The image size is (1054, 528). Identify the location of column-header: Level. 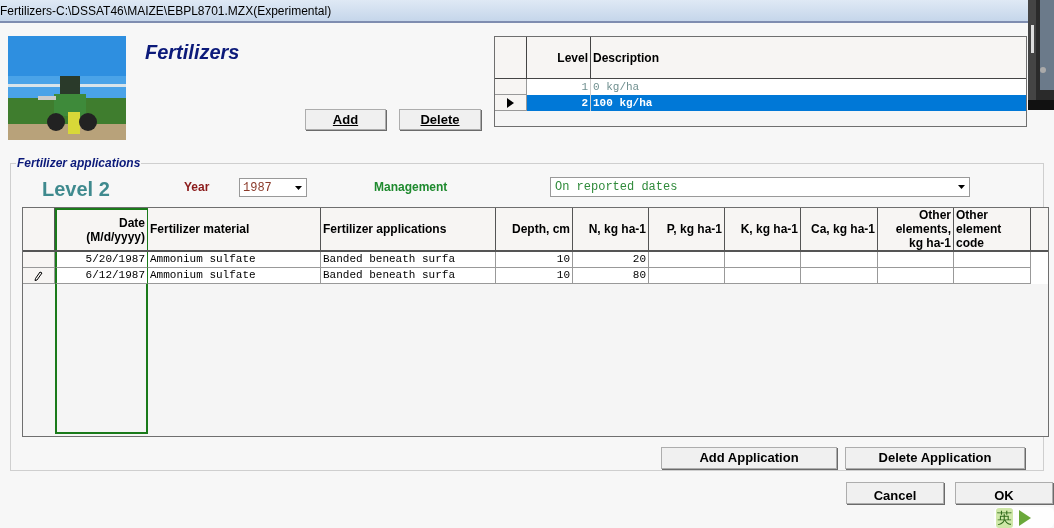
(559, 57).